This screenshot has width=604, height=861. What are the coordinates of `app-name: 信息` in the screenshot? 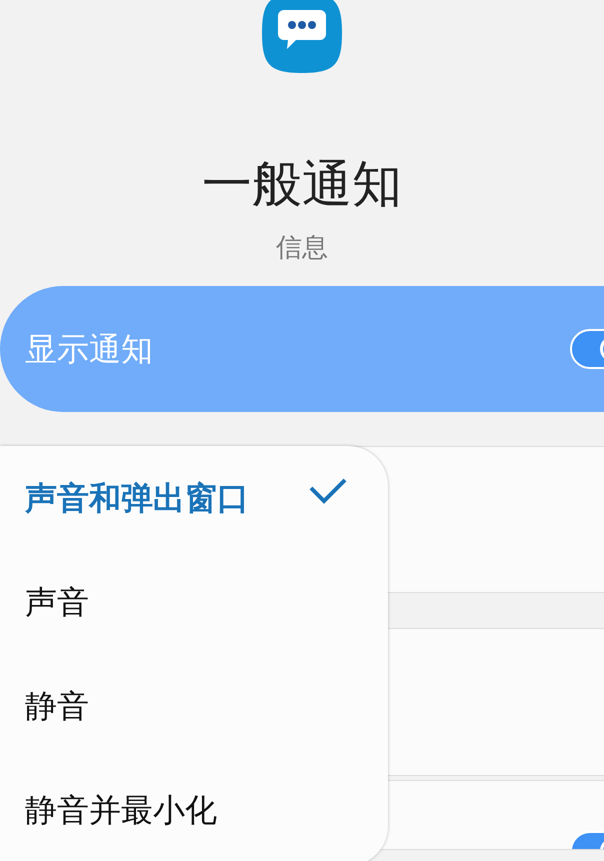 It's located at (302, 248).